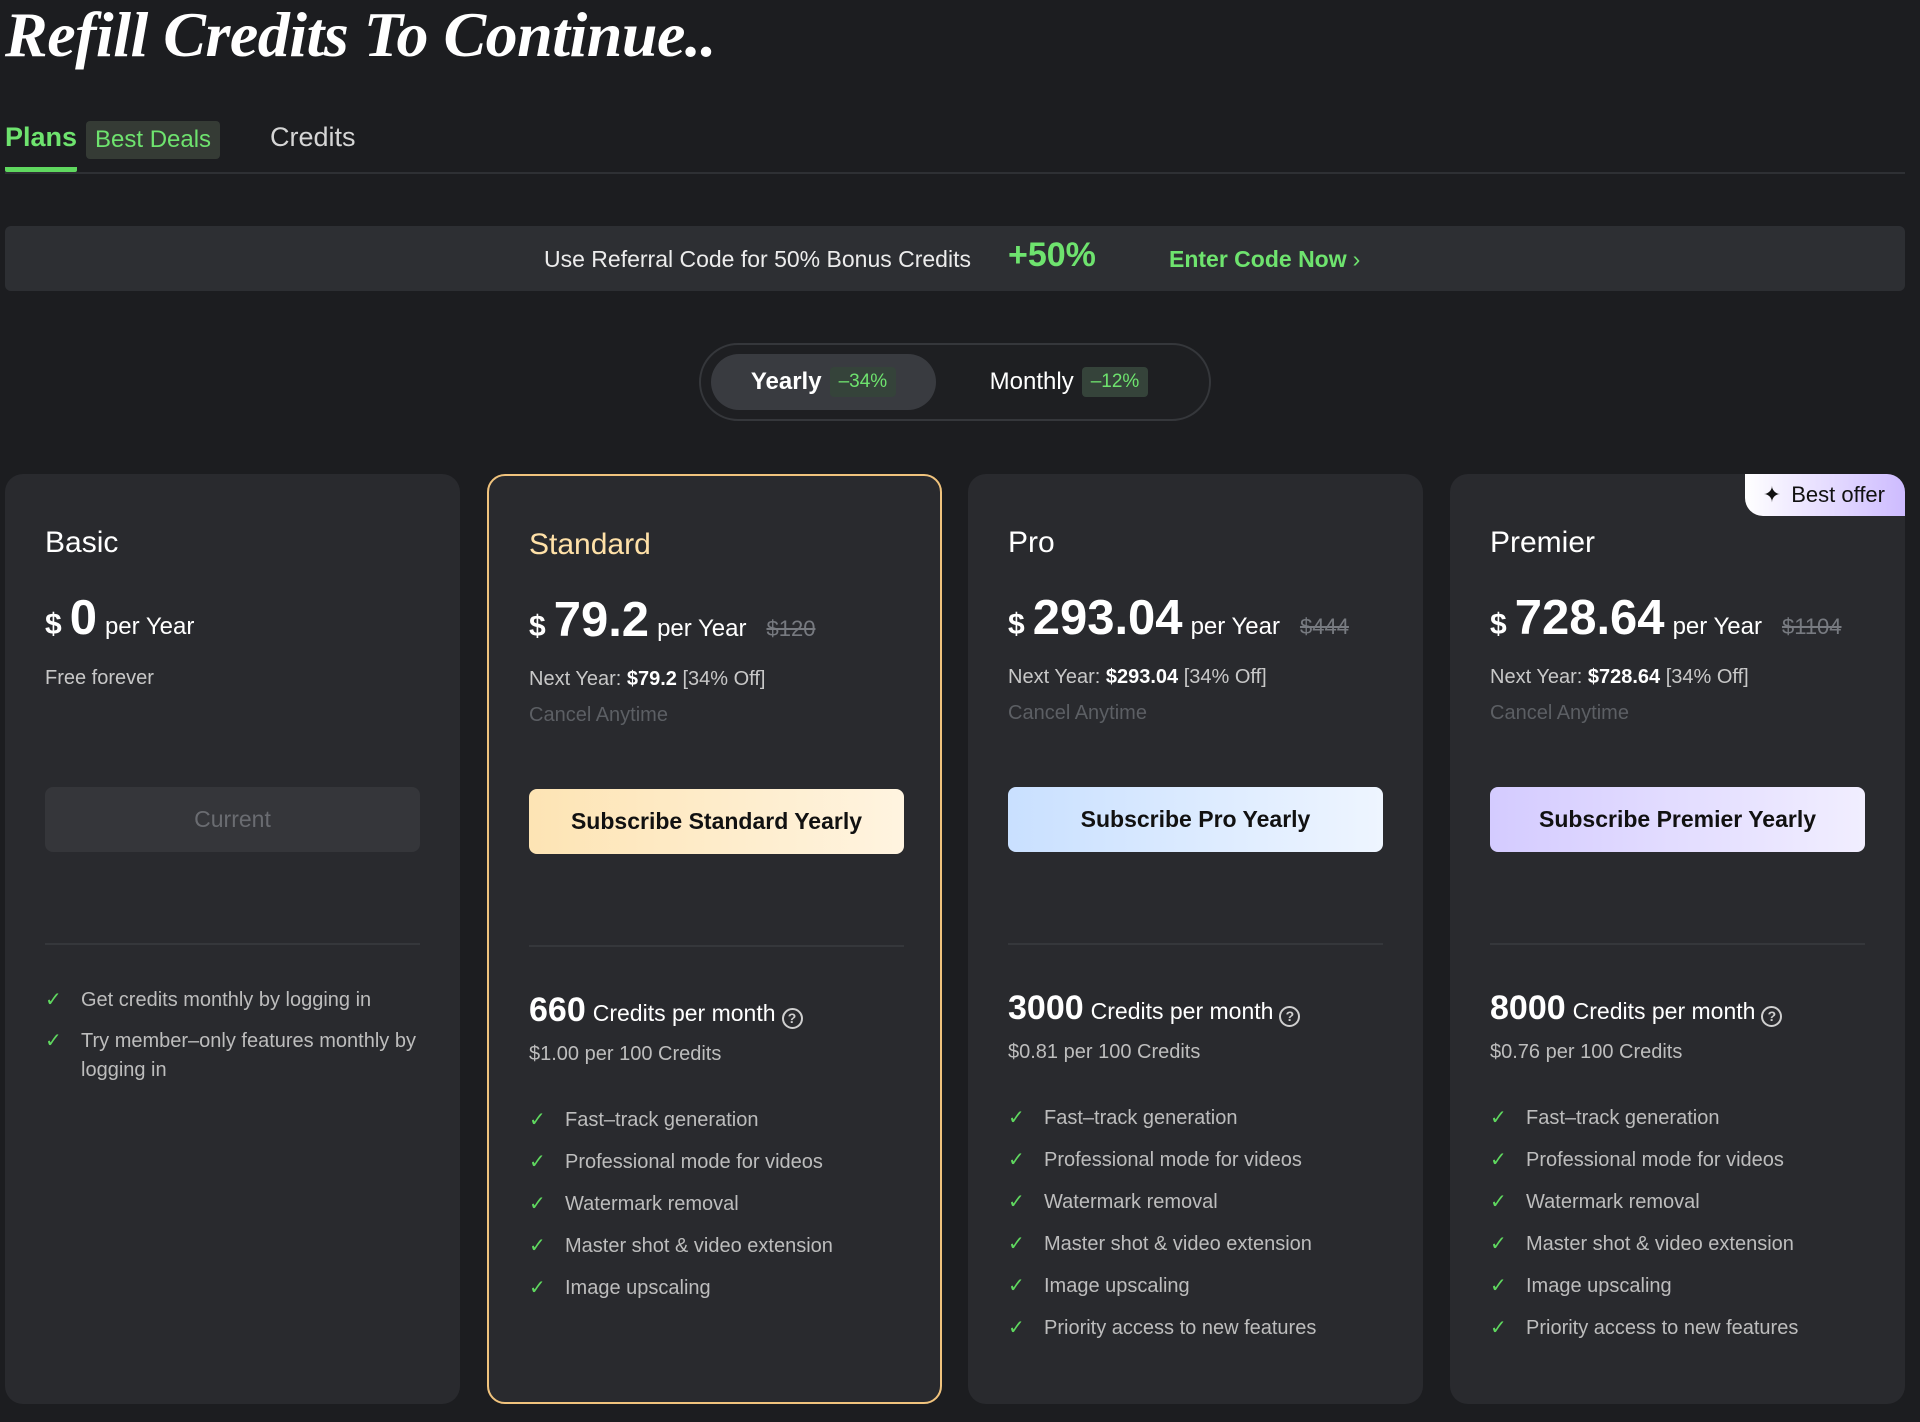  I want to click on feature-text: Priority access to new features, so click(1662, 1328).